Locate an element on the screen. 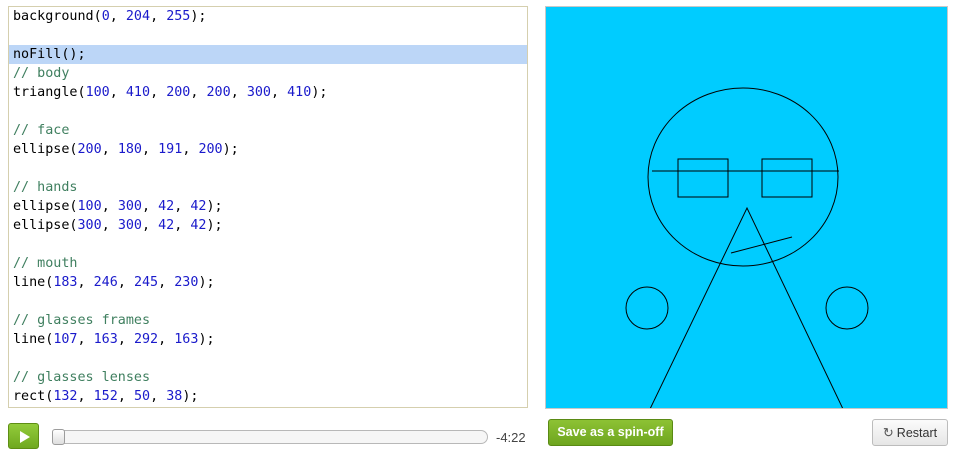  code-number: 204 is located at coordinates (138, 16).